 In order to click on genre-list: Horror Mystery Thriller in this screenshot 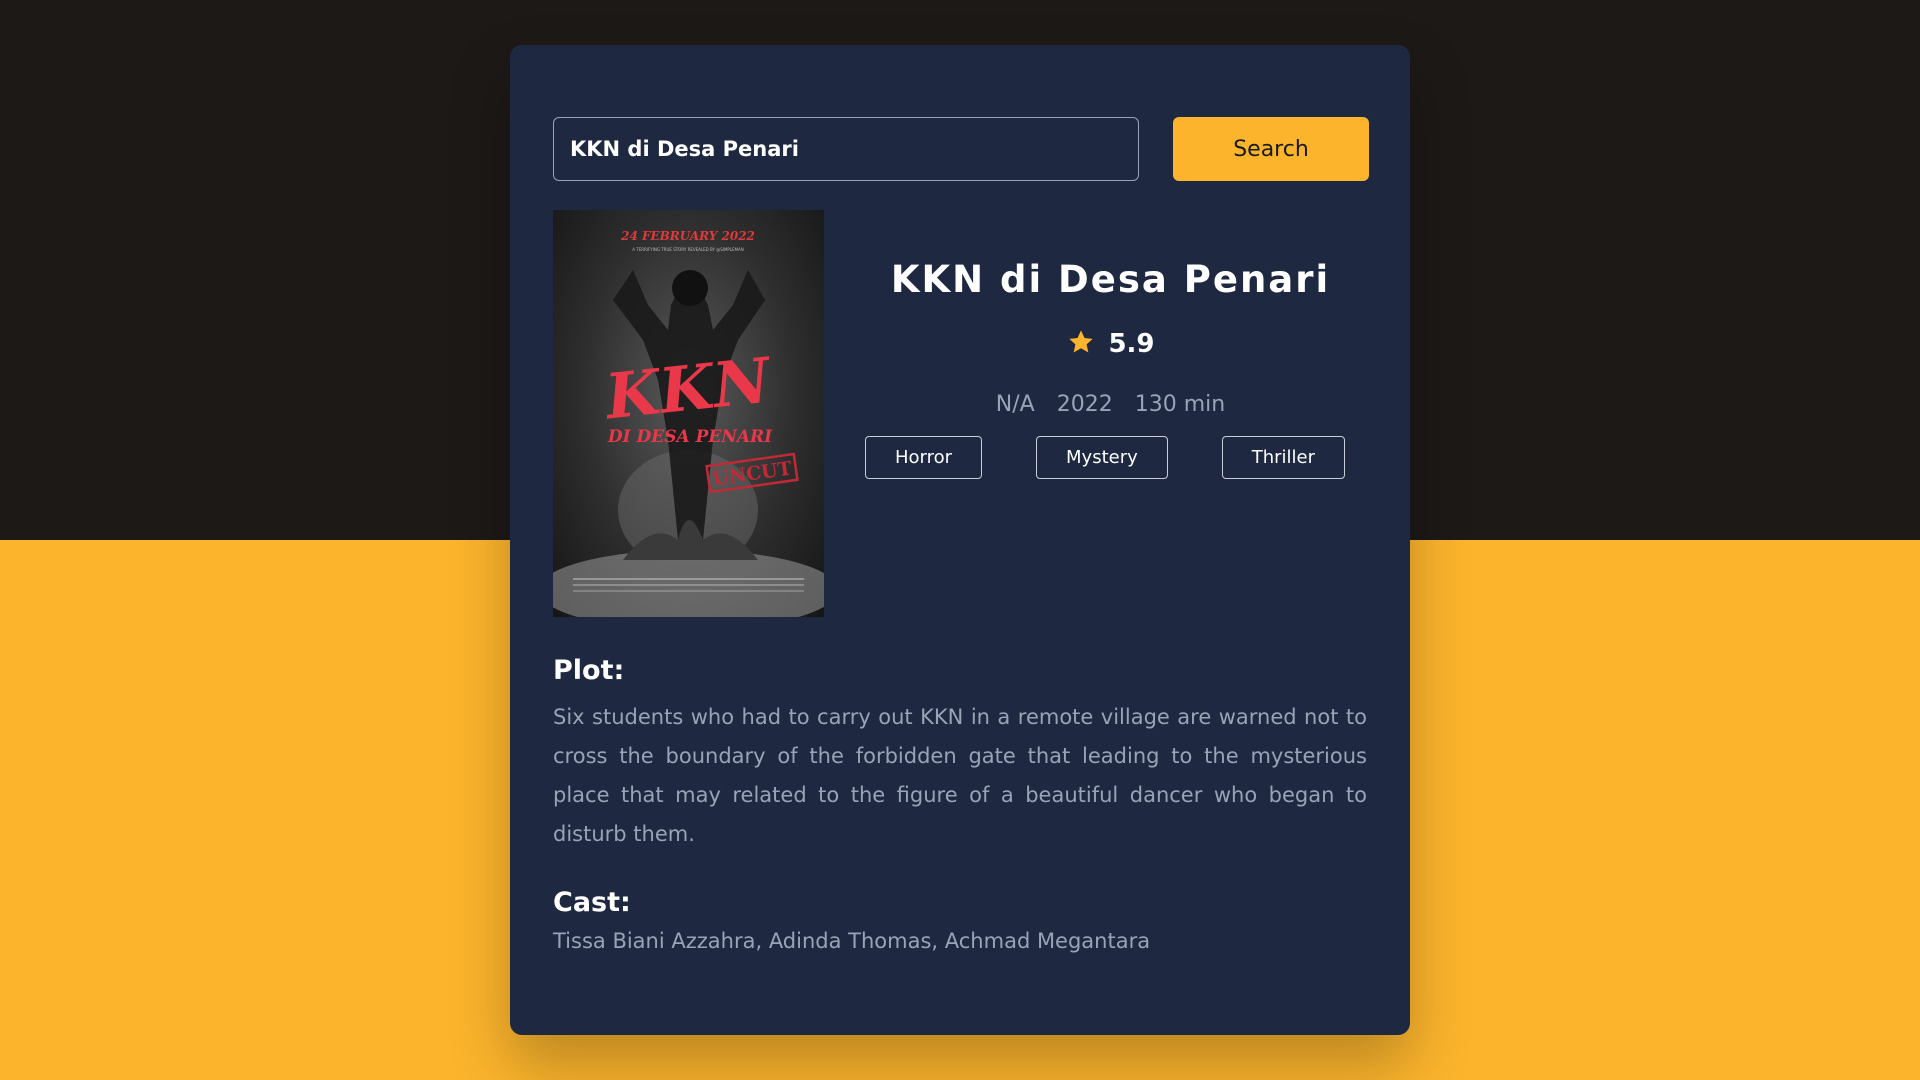, I will do `click(1105, 457)`.